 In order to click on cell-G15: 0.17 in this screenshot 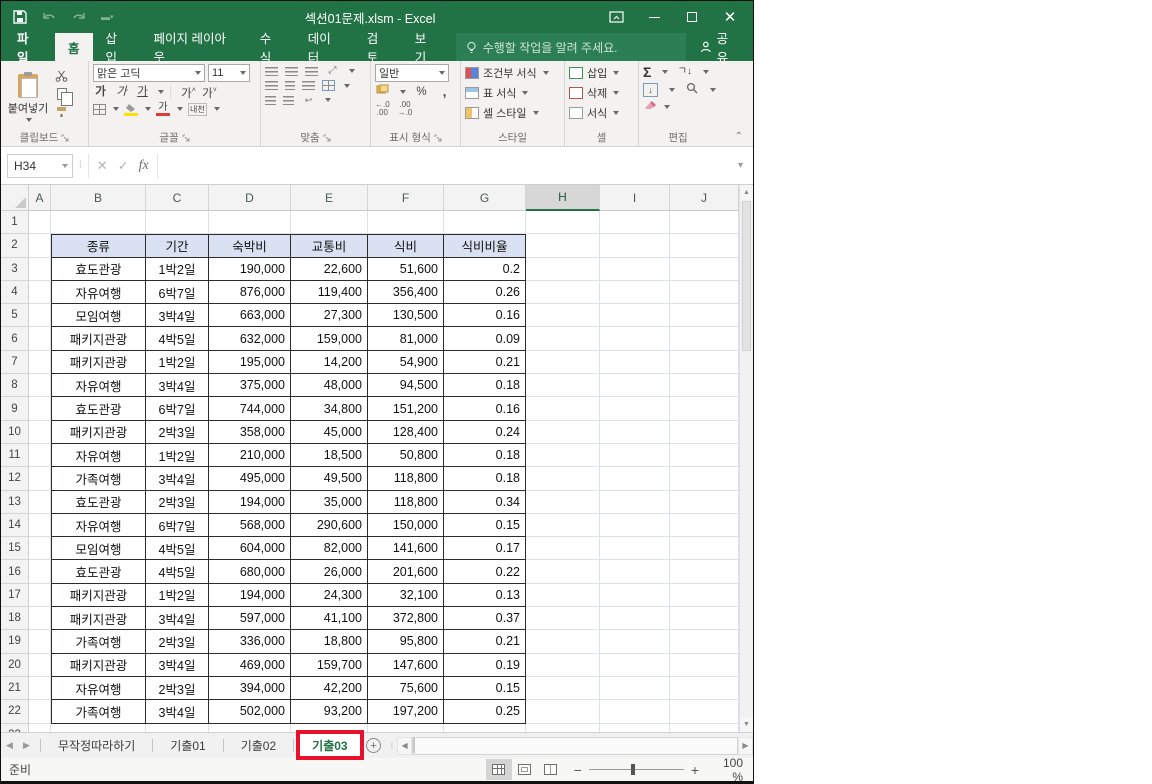, I will do `click(485, 549)`.